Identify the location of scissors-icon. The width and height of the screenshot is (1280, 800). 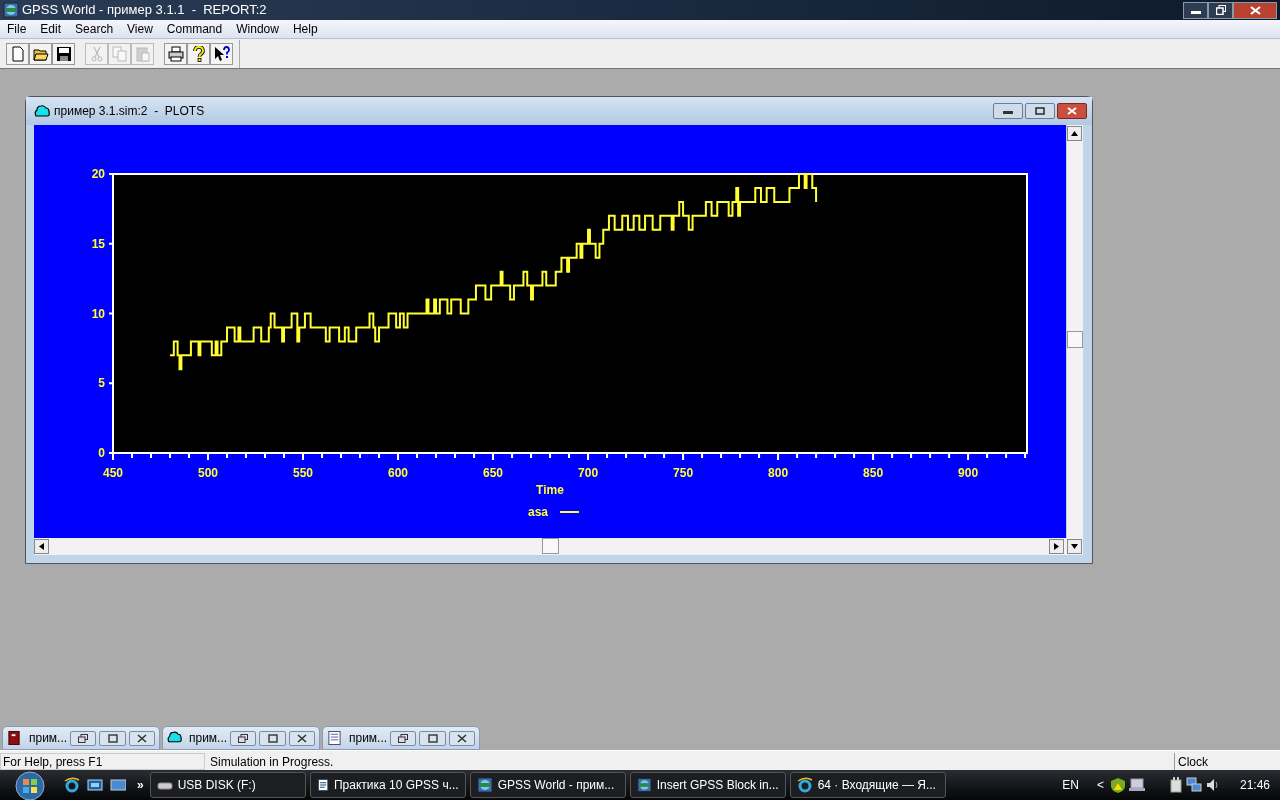
(96, 53).